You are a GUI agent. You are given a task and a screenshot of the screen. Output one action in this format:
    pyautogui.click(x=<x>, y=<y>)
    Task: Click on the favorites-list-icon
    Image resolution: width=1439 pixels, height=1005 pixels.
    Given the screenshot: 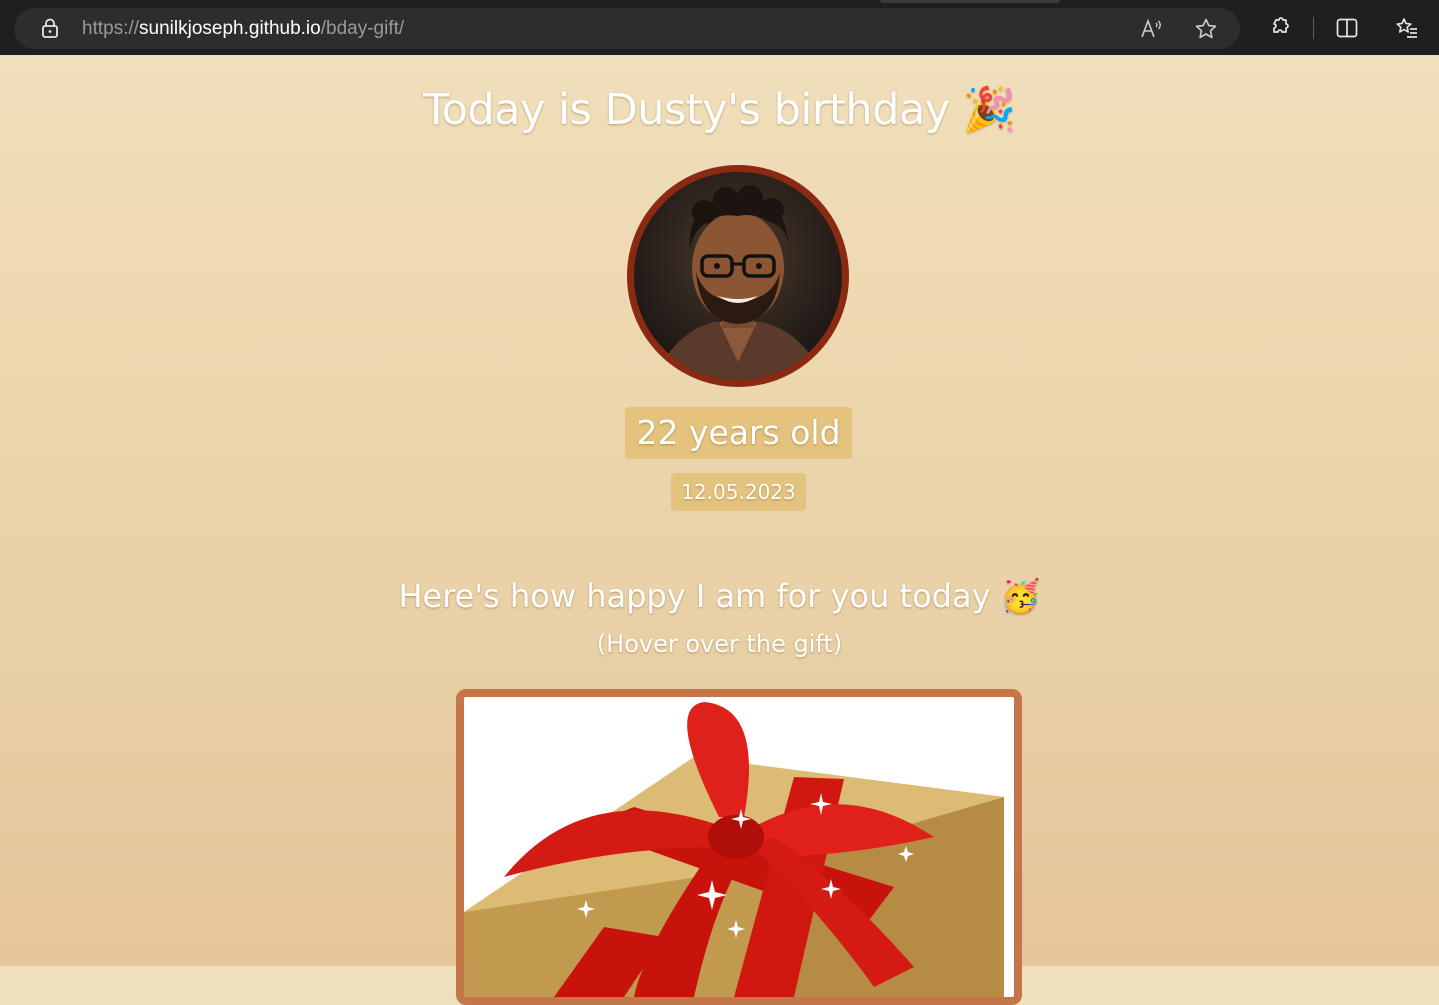 What is the action you would take?
    pyautogui.click(x=1407, y=28)
    